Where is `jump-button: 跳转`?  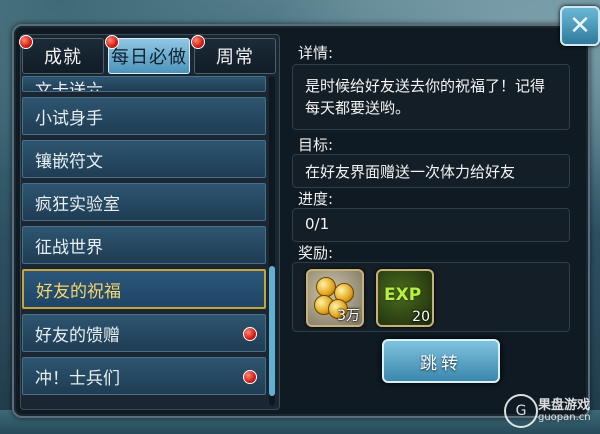
jump-button: 跳转 is located at coordinates (441, 361).